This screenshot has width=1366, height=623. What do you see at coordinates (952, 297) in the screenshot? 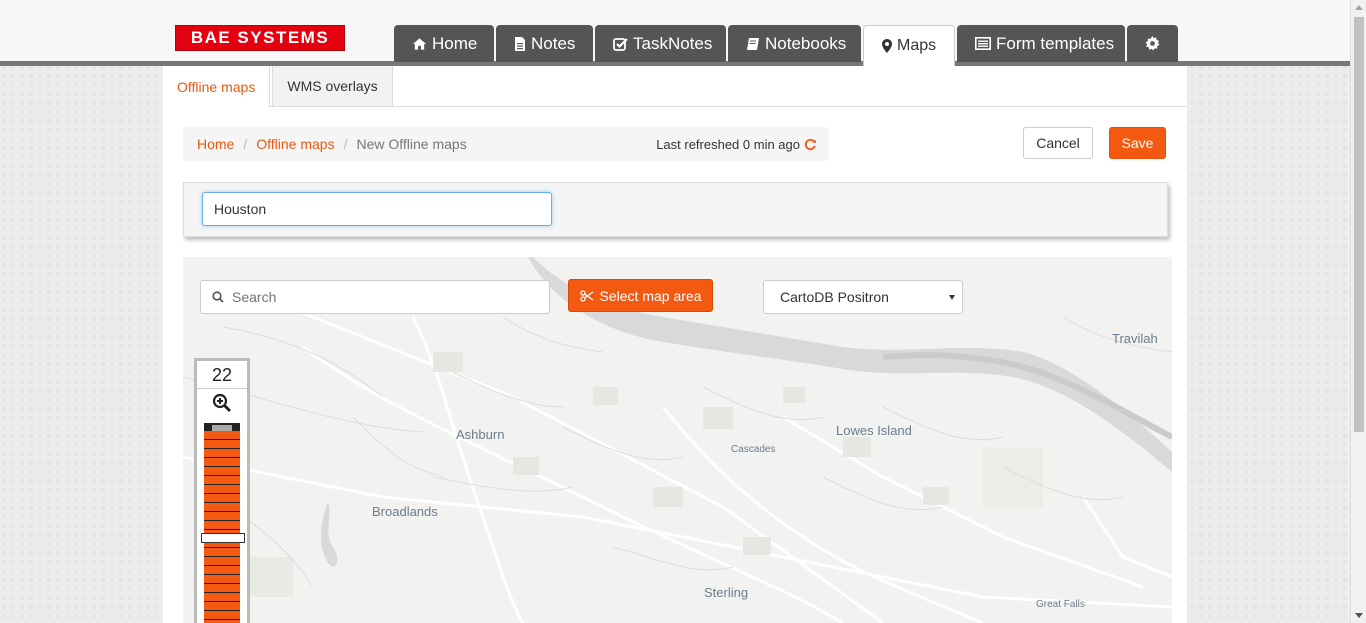
I see `chevron-down-icon` at bounding box center [952, 297].